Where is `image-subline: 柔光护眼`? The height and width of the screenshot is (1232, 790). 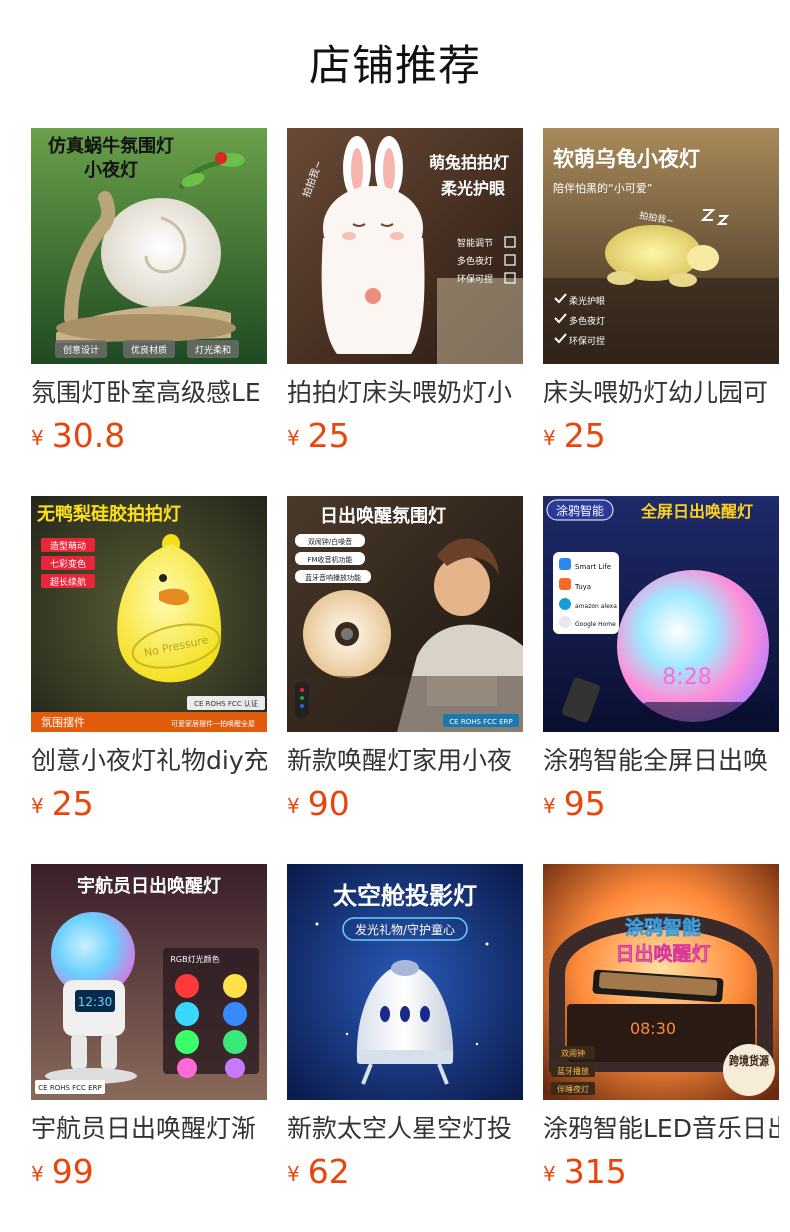
image-subline: 柔光护眼 is located at coordinates (472, 188).